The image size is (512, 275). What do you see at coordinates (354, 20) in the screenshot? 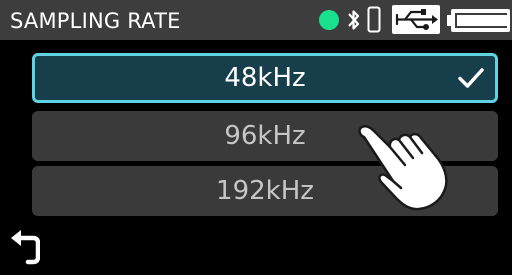
I see `bluetooth-icon` at bounding box center [354, 20].